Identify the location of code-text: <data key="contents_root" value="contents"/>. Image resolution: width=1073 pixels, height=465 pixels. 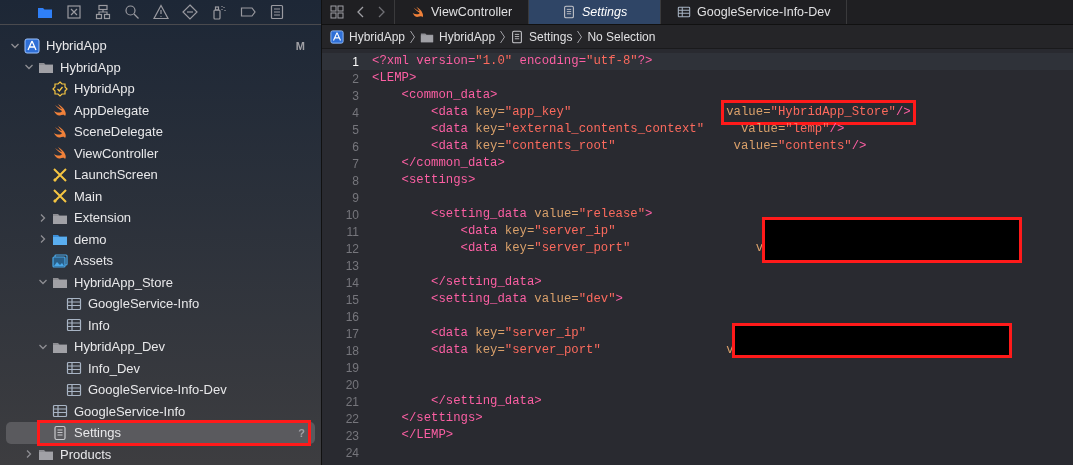
(648, 147).